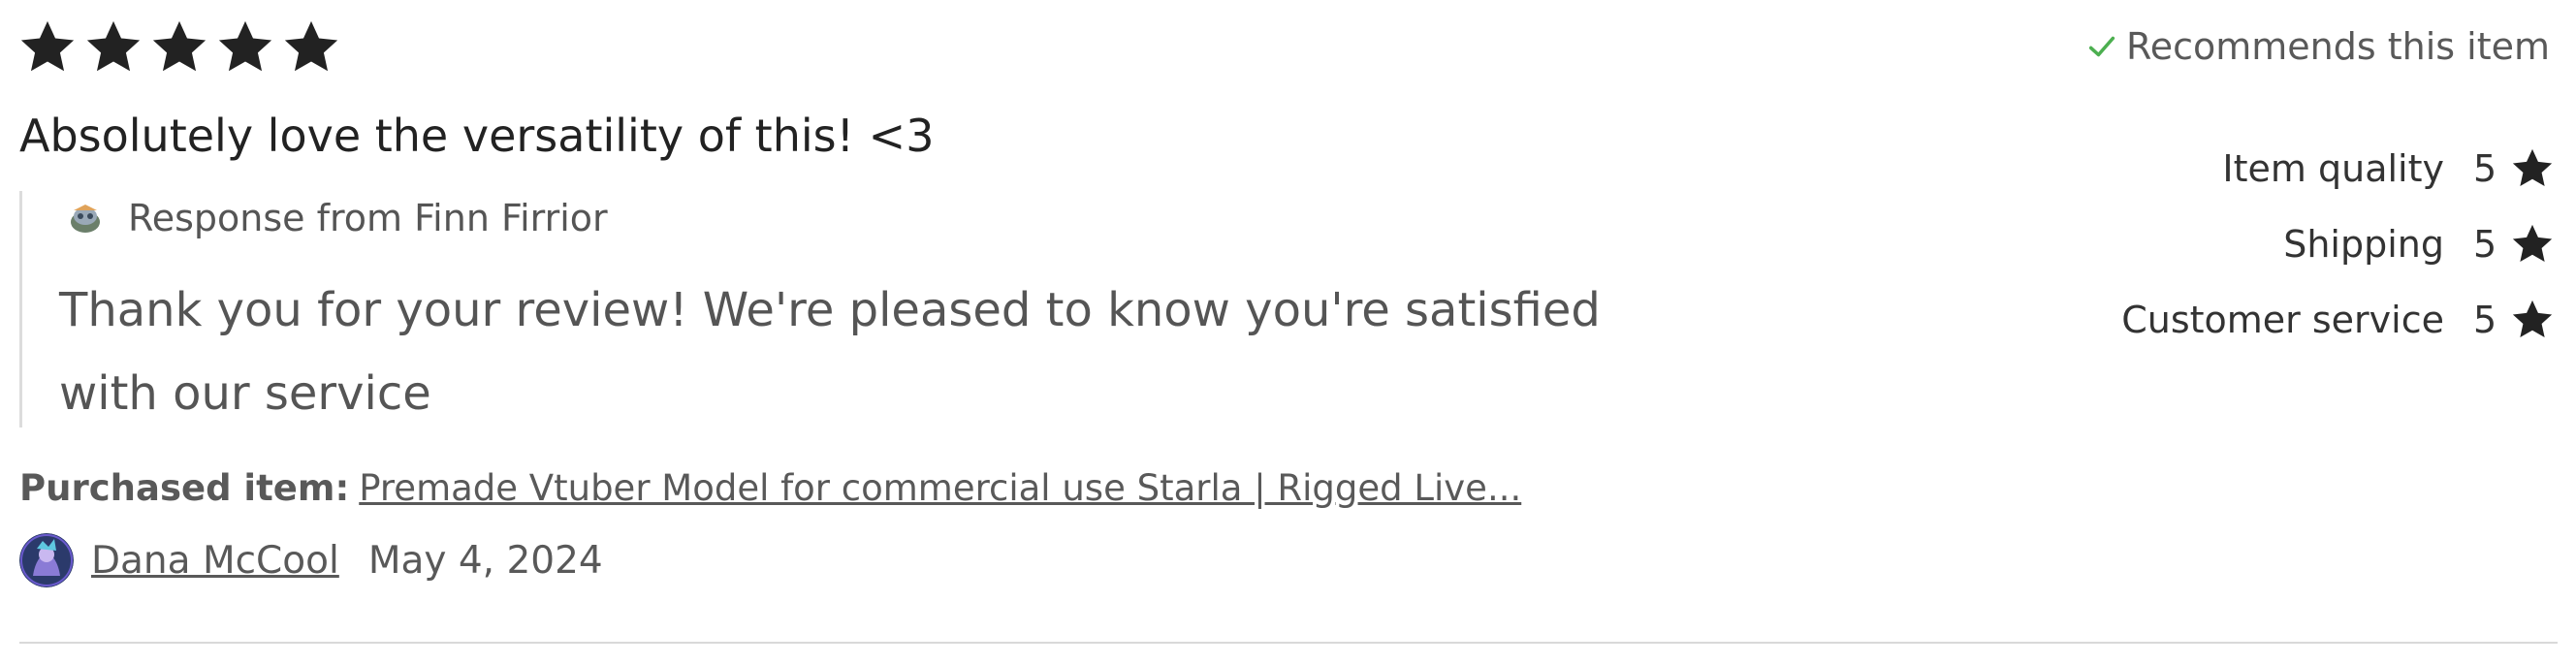 The image size is (2576, 665). I want to click on check-icon, so click(2101, 46).